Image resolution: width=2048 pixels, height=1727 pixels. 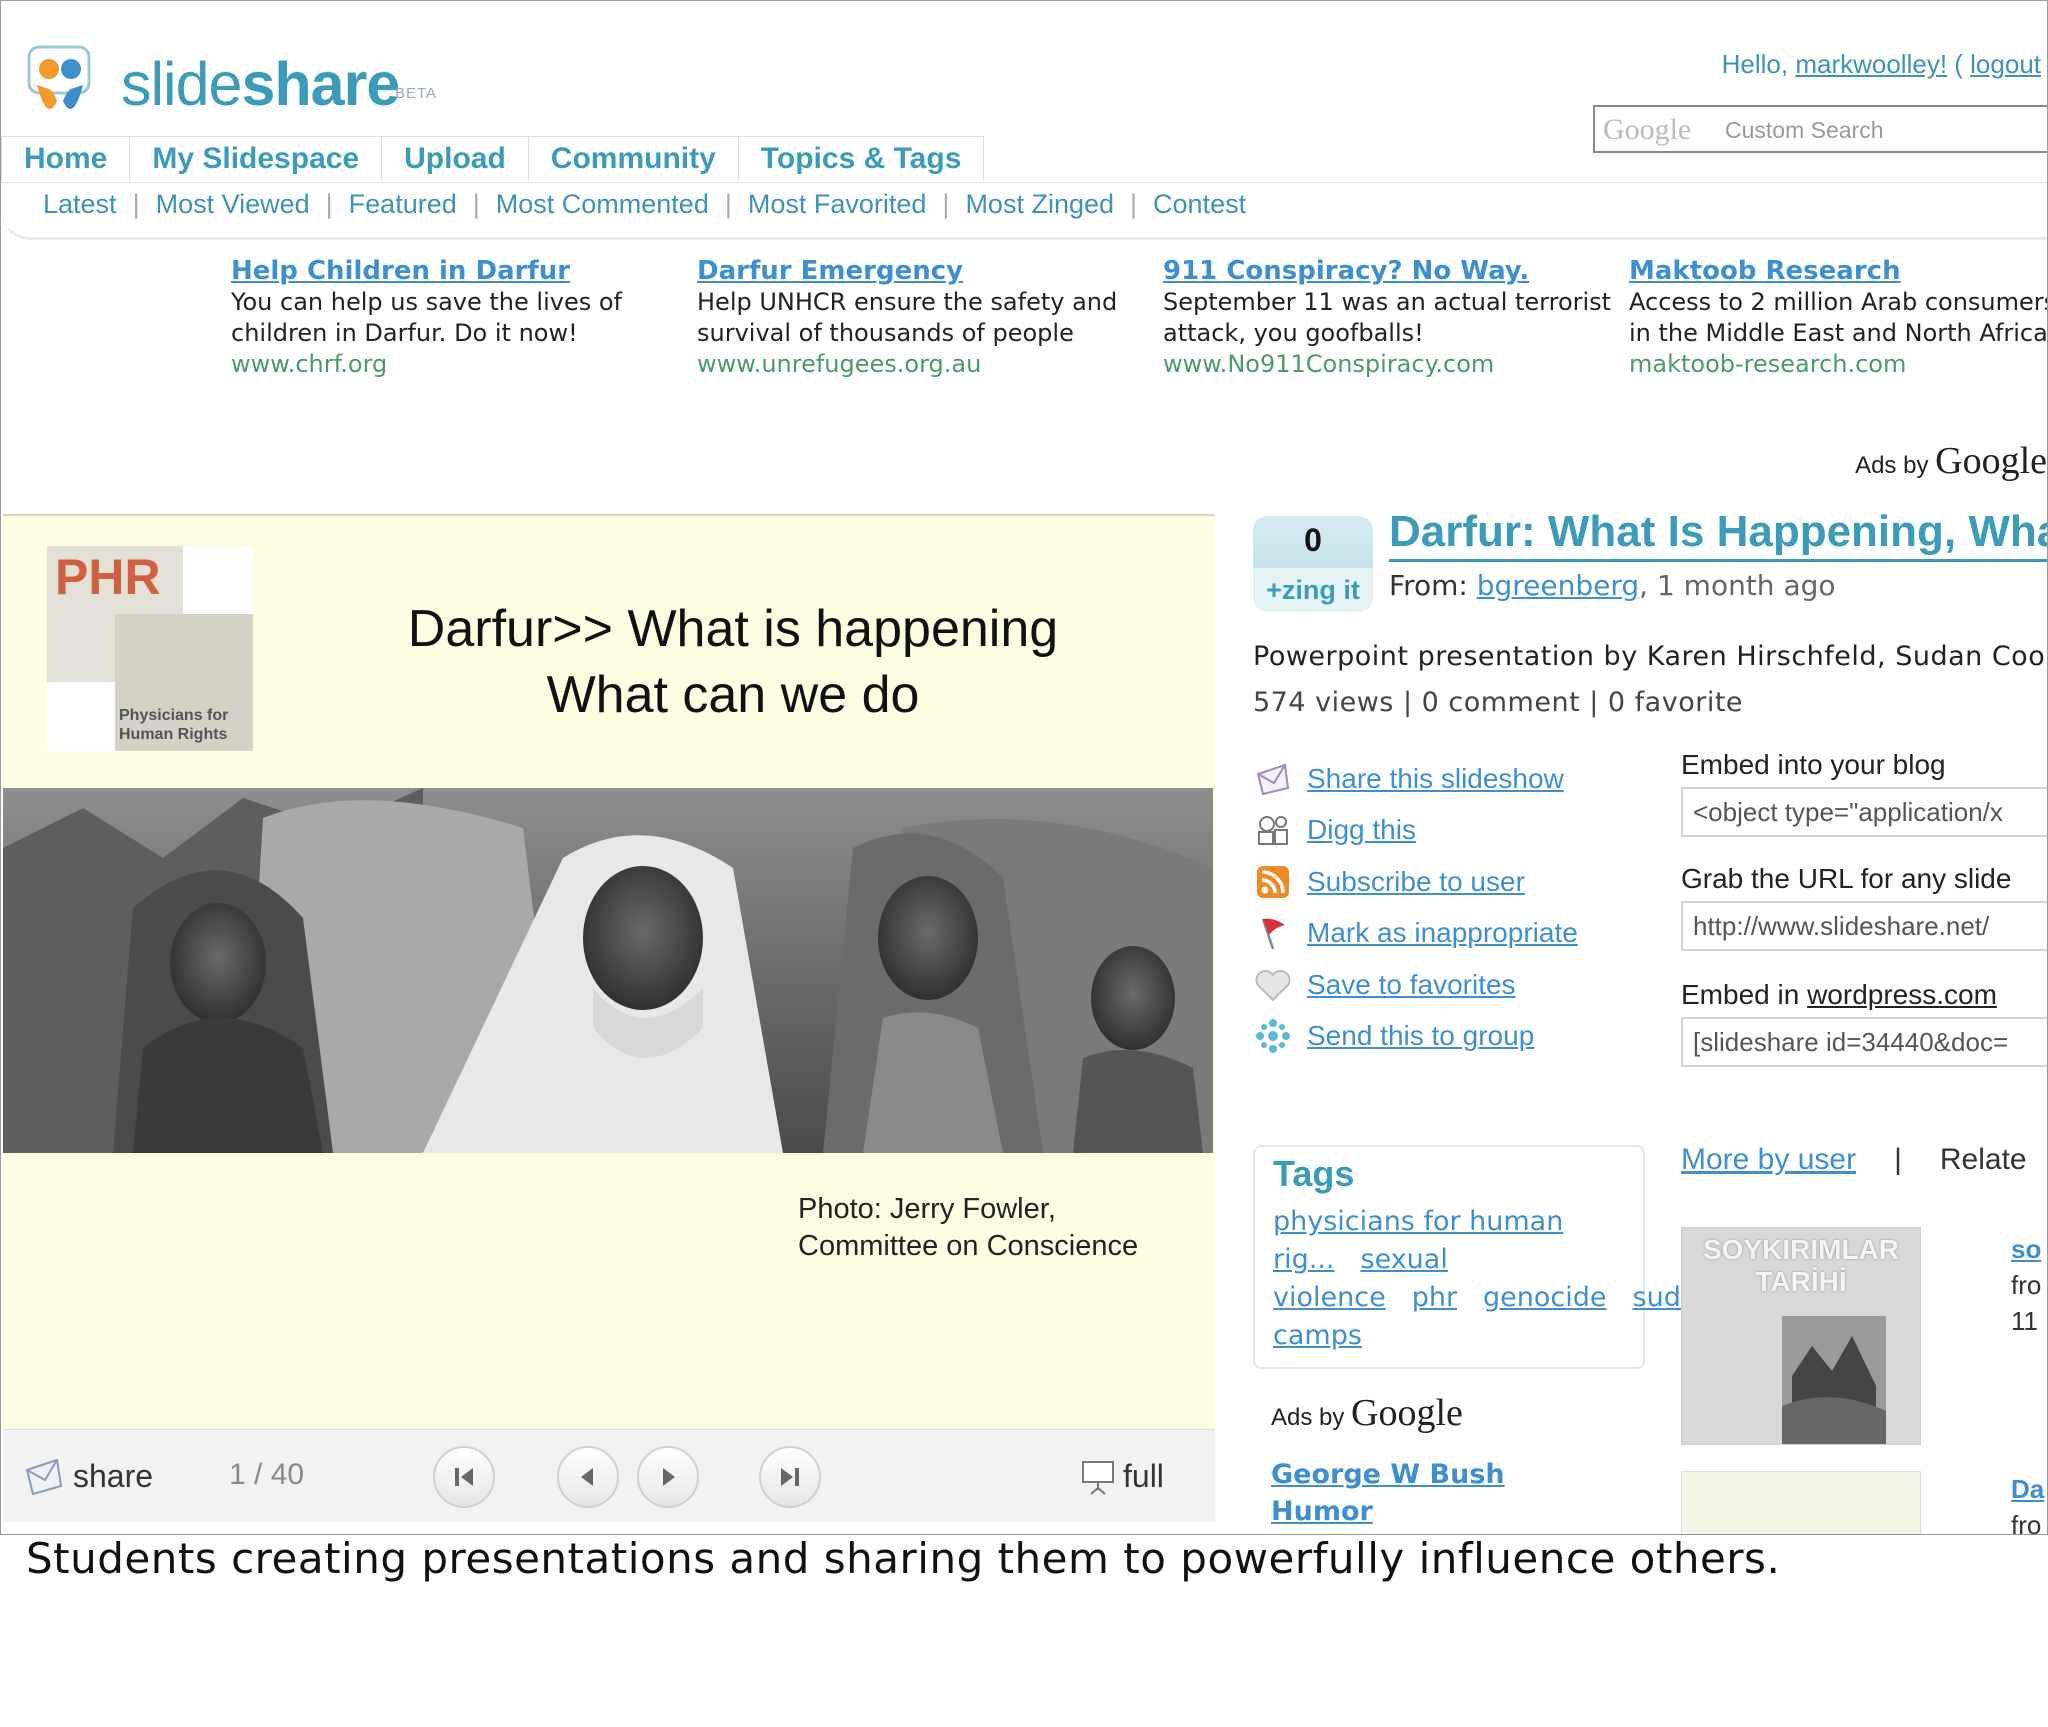 What do you see at coordinates (2026, 1249) in the screenshot?
I see `related-title-link: so` at bounding box center [2026, 1249].